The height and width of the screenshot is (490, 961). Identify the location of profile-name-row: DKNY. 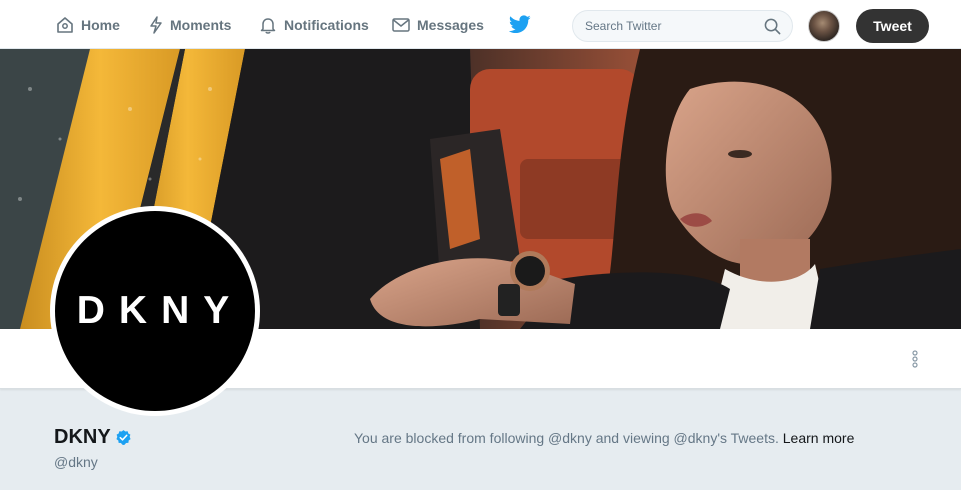
(93, 437).